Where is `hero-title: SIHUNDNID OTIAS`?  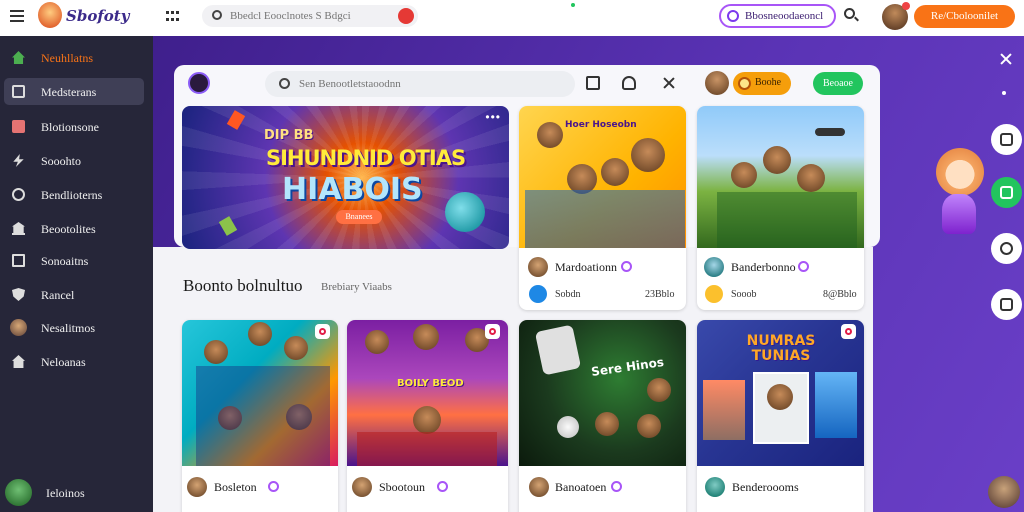 hero-title: SIHUNDNID OTIAS is located at coordinates (366, 158).